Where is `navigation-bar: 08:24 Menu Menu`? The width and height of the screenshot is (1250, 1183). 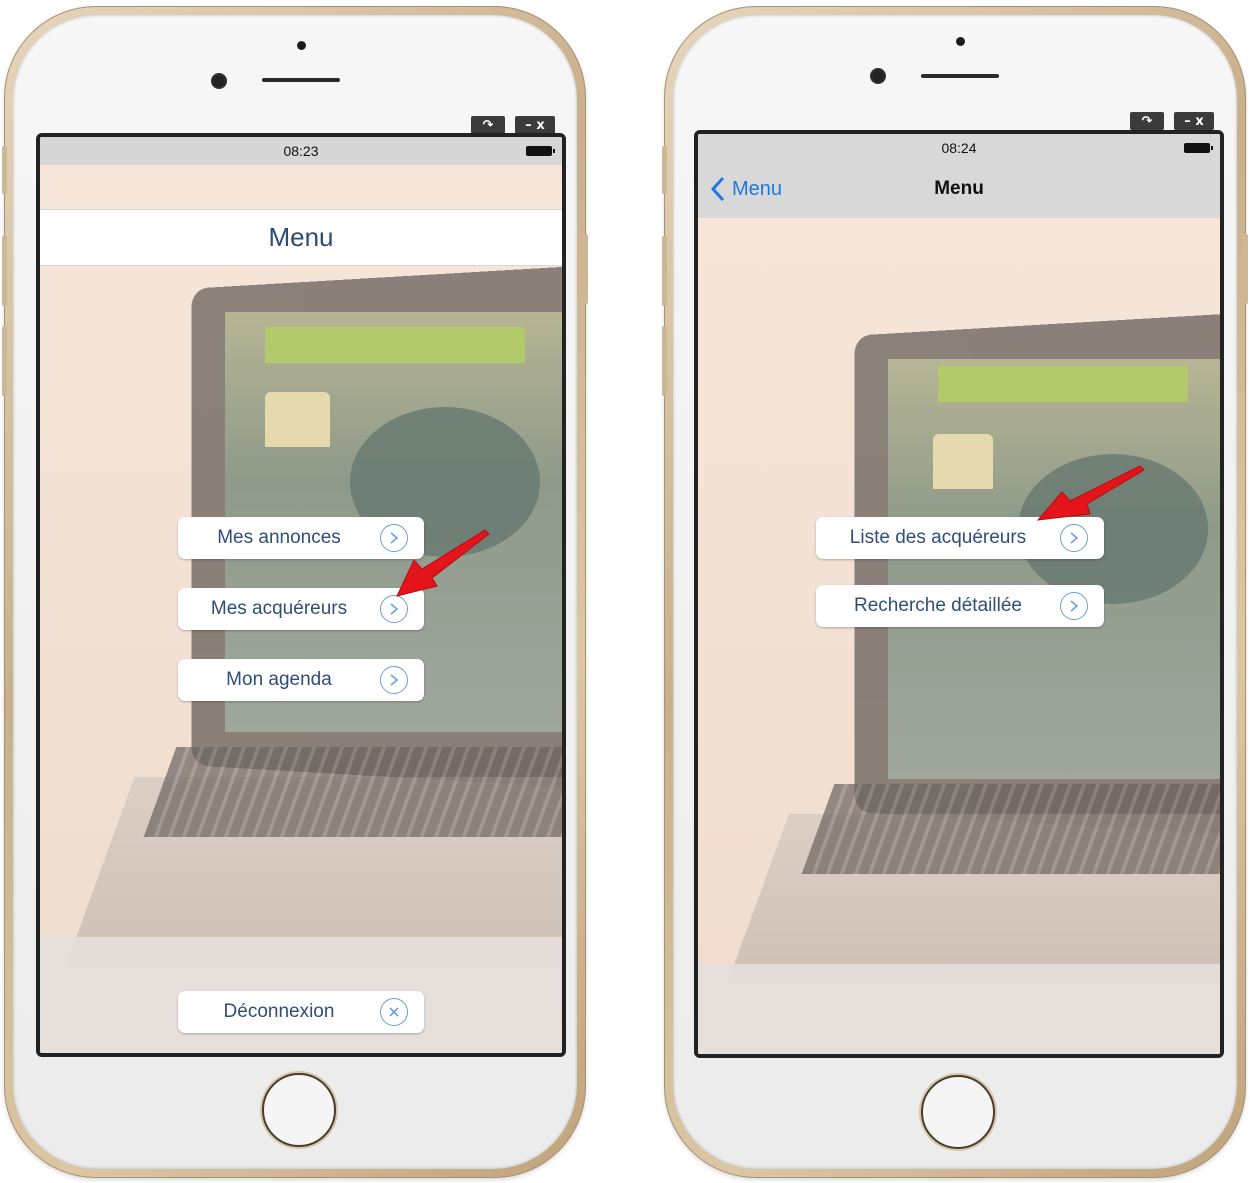
navigation-bar: 08:24 Menu Menu is located at coordinates (959, 176).